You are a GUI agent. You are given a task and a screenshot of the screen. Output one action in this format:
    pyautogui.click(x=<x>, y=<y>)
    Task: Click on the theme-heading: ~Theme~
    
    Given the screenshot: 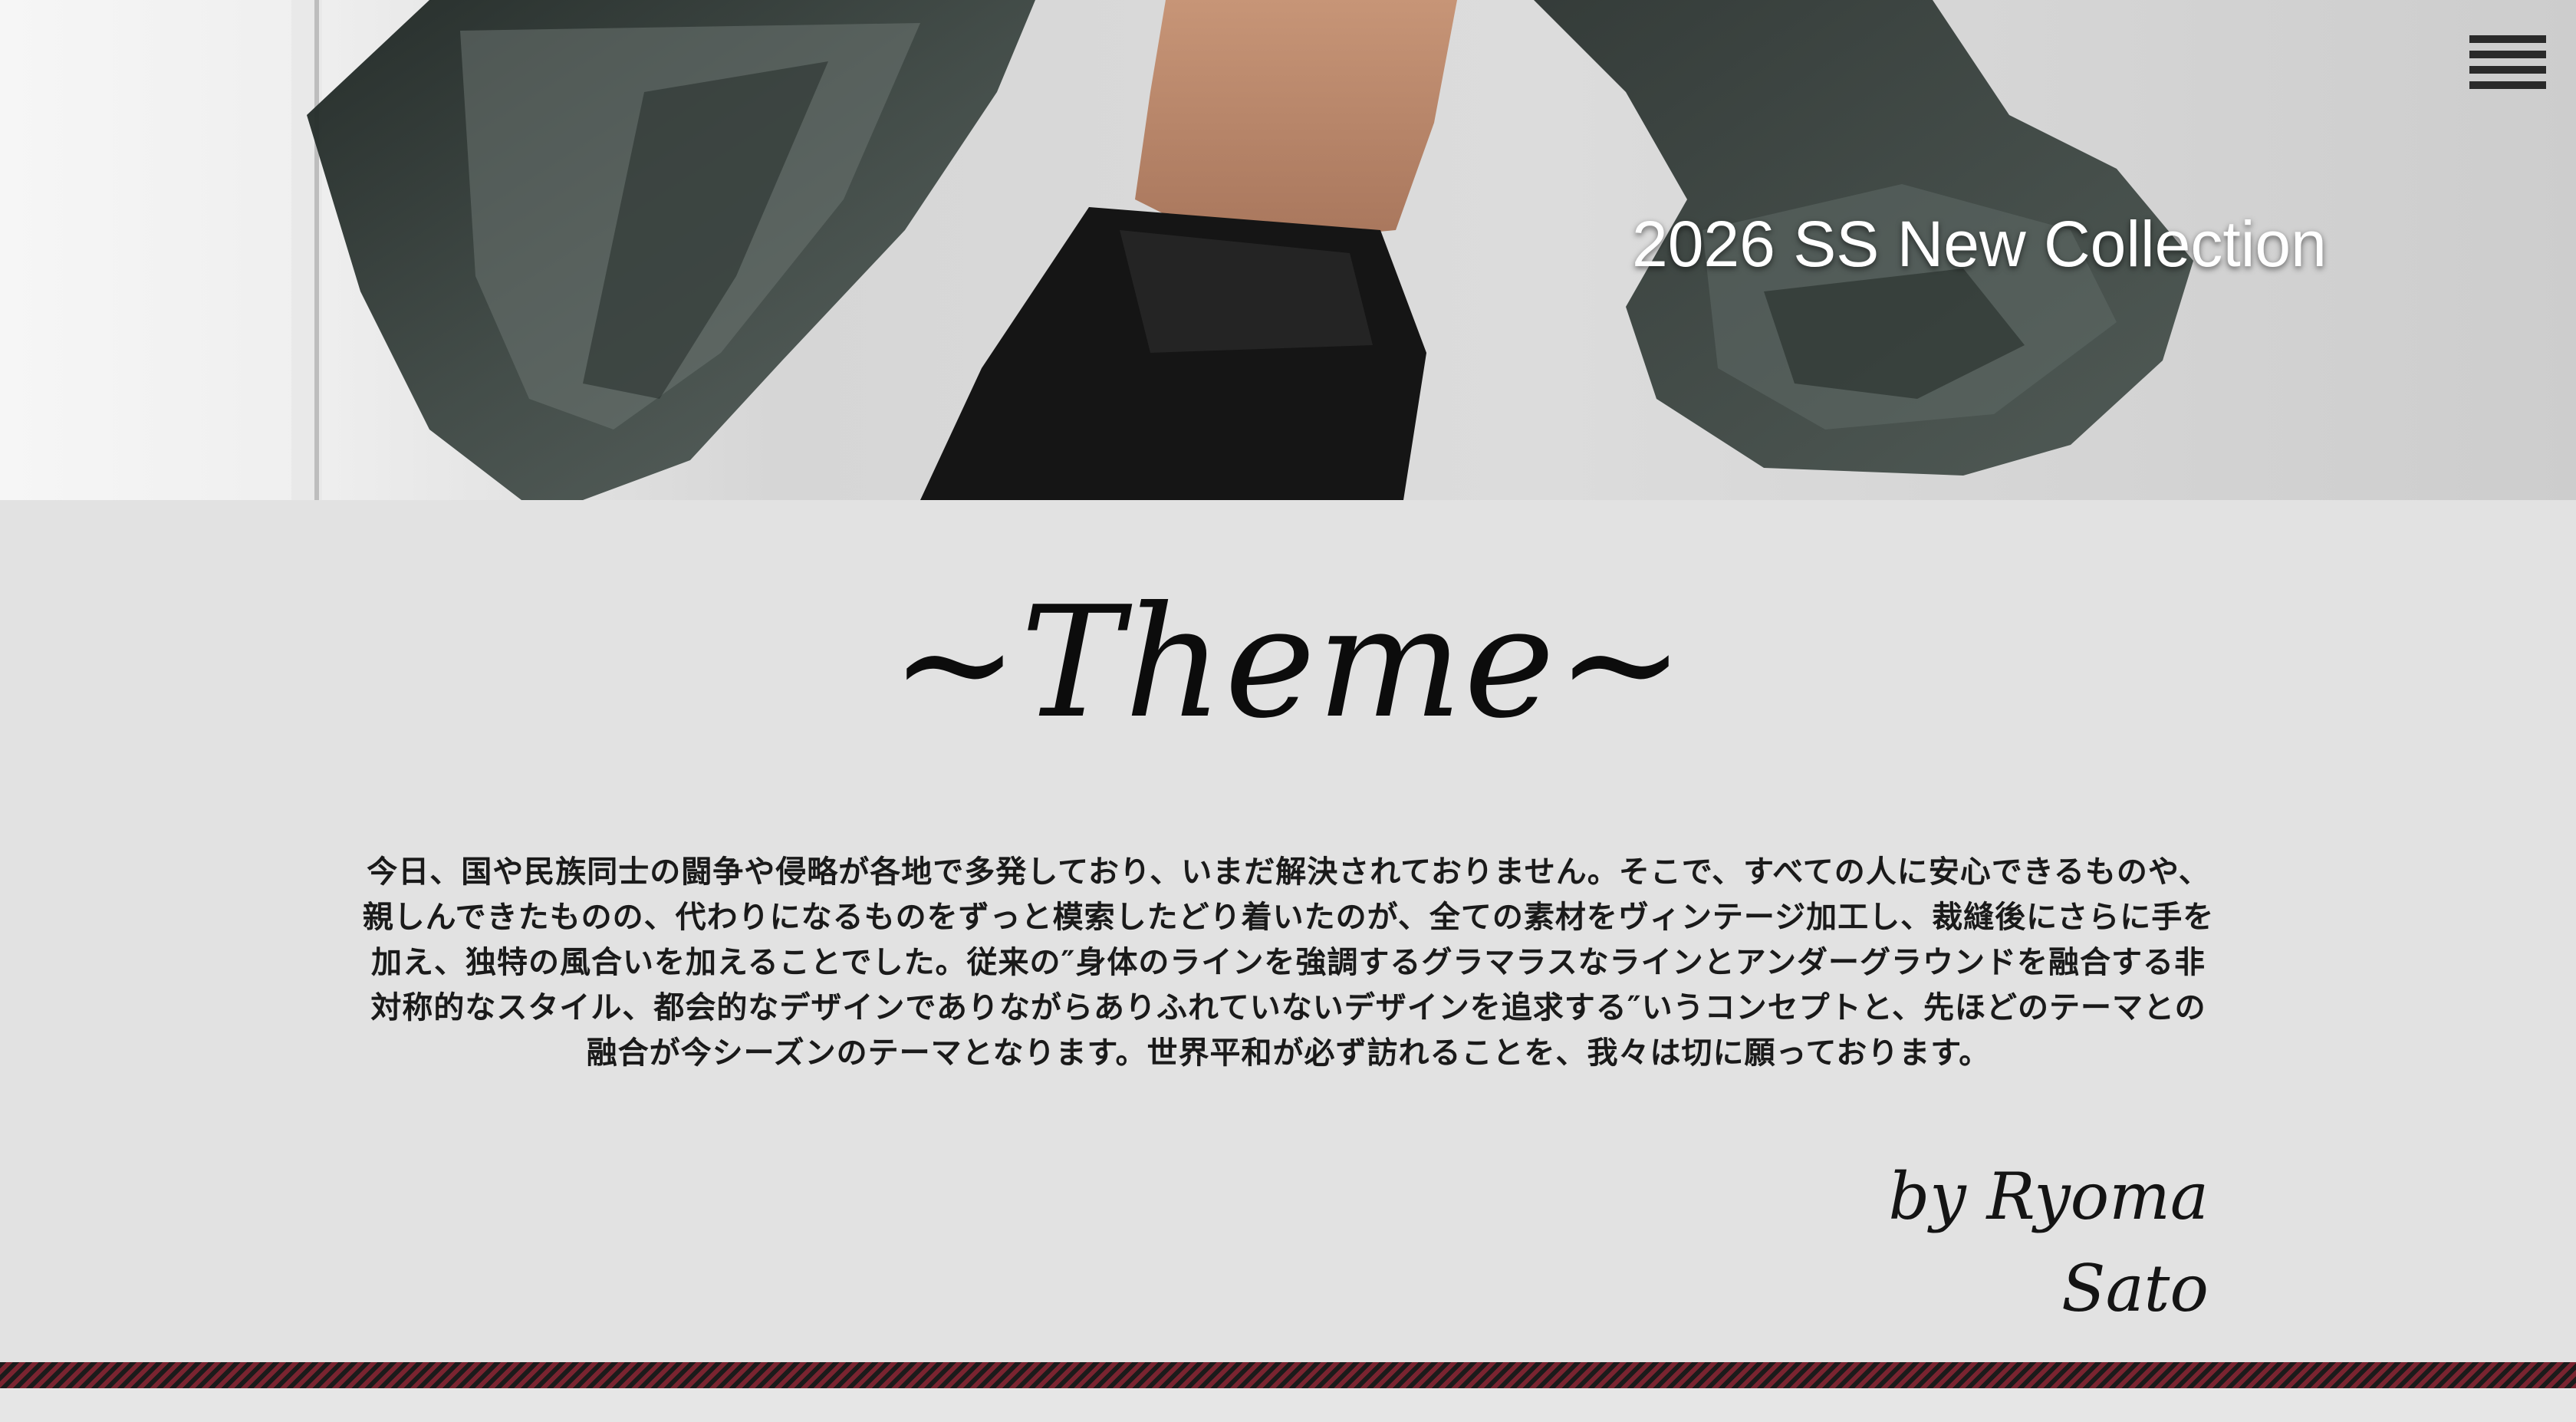 What is the action you would take?
    pyautogui.click(x=1288, y=663)
    